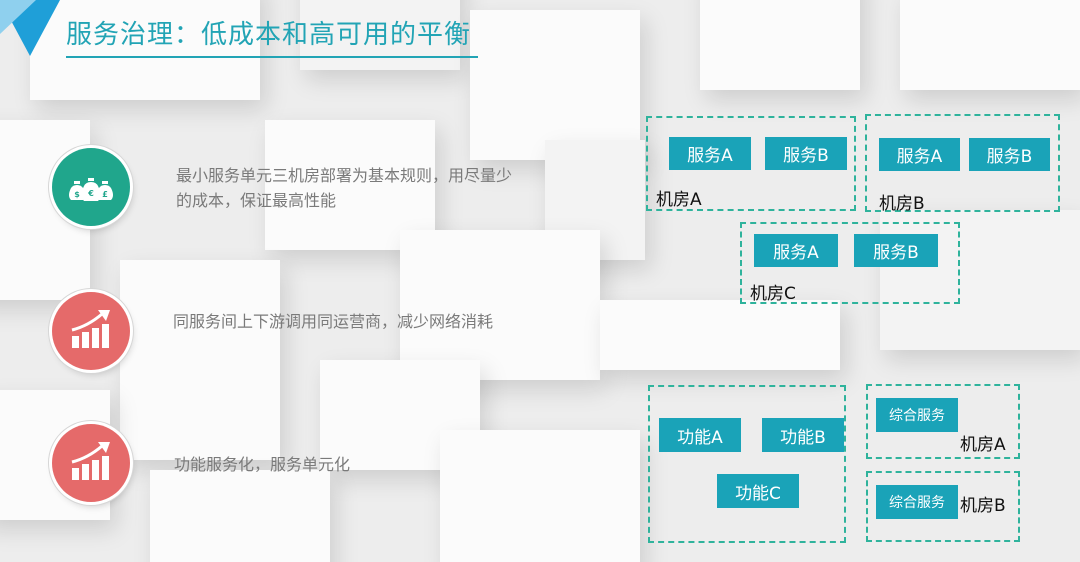 The image size is (1080, 562). Describe the element at coordinates (773, 294) in the screenshot. I see `room-label: 机房C` at that location.